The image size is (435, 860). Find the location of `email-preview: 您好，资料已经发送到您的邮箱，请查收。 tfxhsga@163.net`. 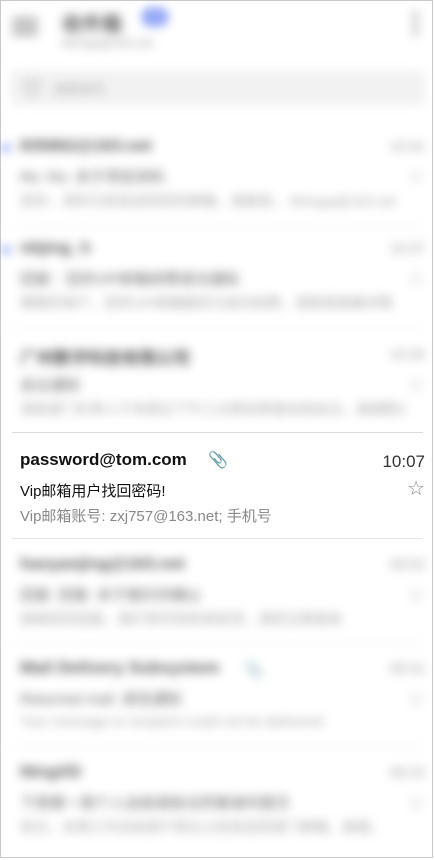

email-preview: 您好，资料已经发送到您的邮箱，请查收。 tfxhsga@163.net is located at coordinates (208, 201).